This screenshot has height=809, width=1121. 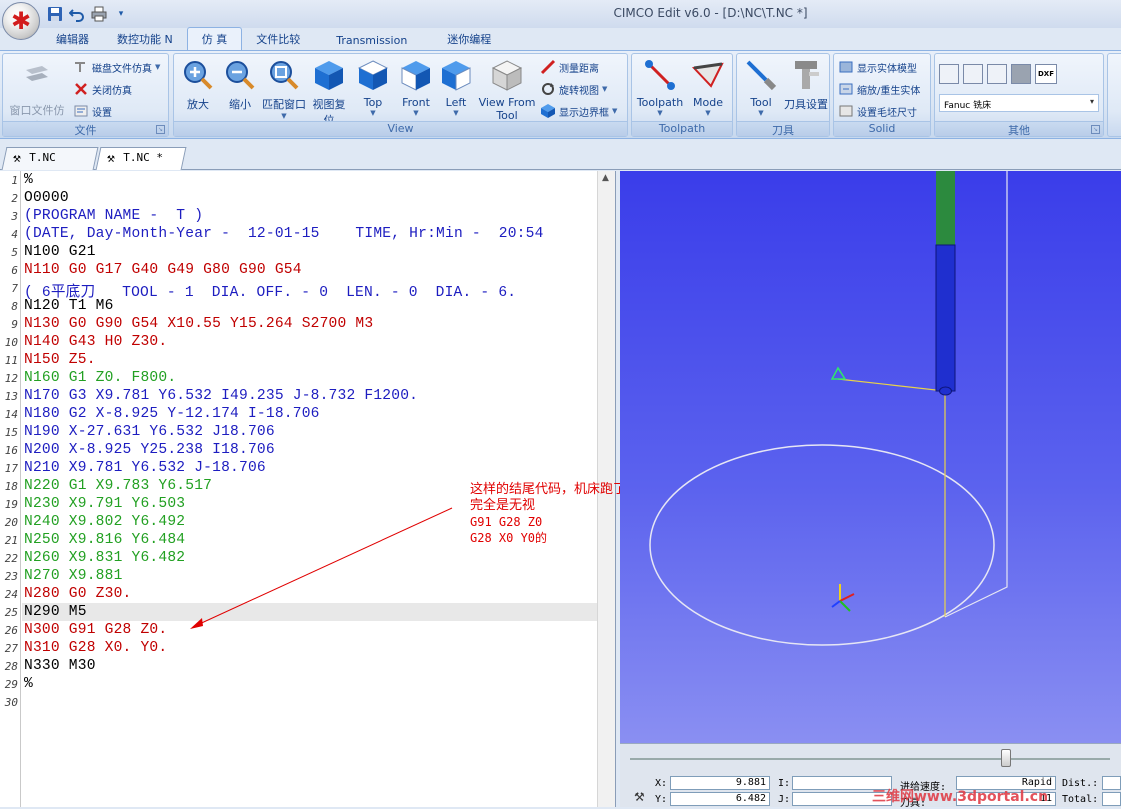 I want to click on copy-view-icon, so click(x=973, y=74).